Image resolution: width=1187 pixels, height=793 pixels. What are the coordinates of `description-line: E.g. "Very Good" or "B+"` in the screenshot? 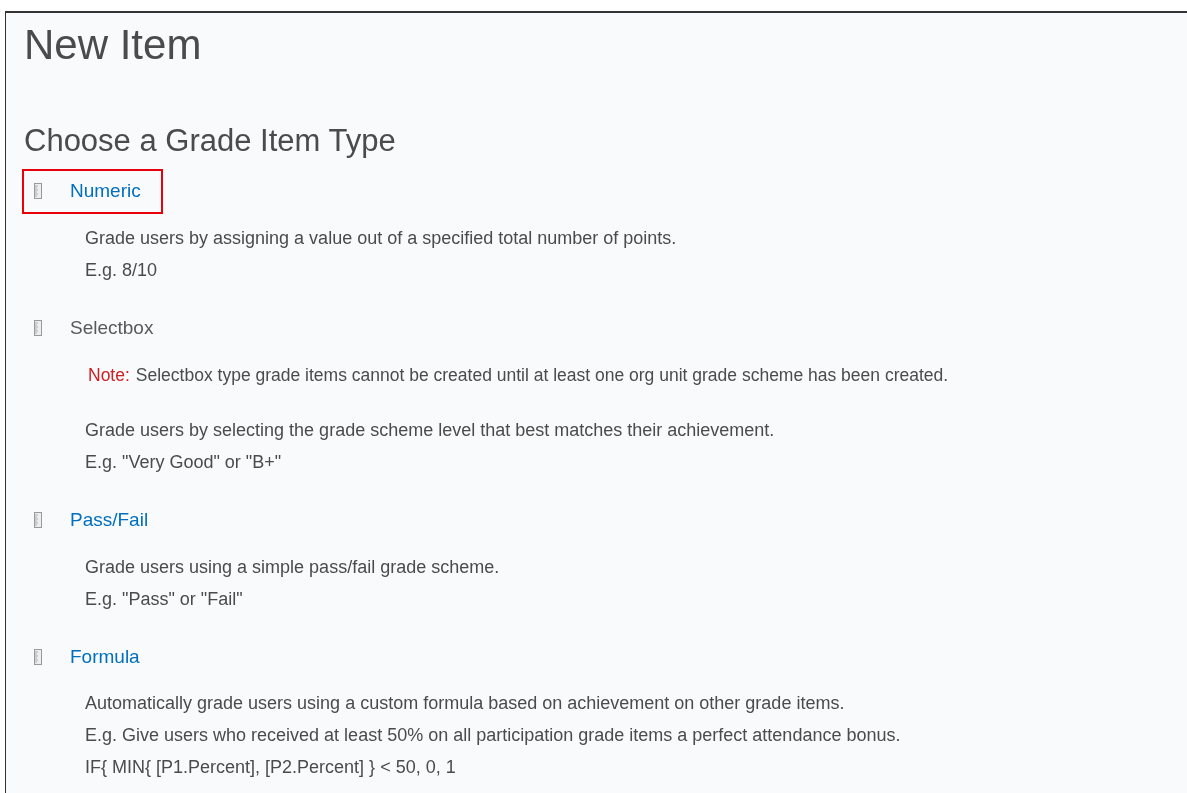 It's located at (183, 462).